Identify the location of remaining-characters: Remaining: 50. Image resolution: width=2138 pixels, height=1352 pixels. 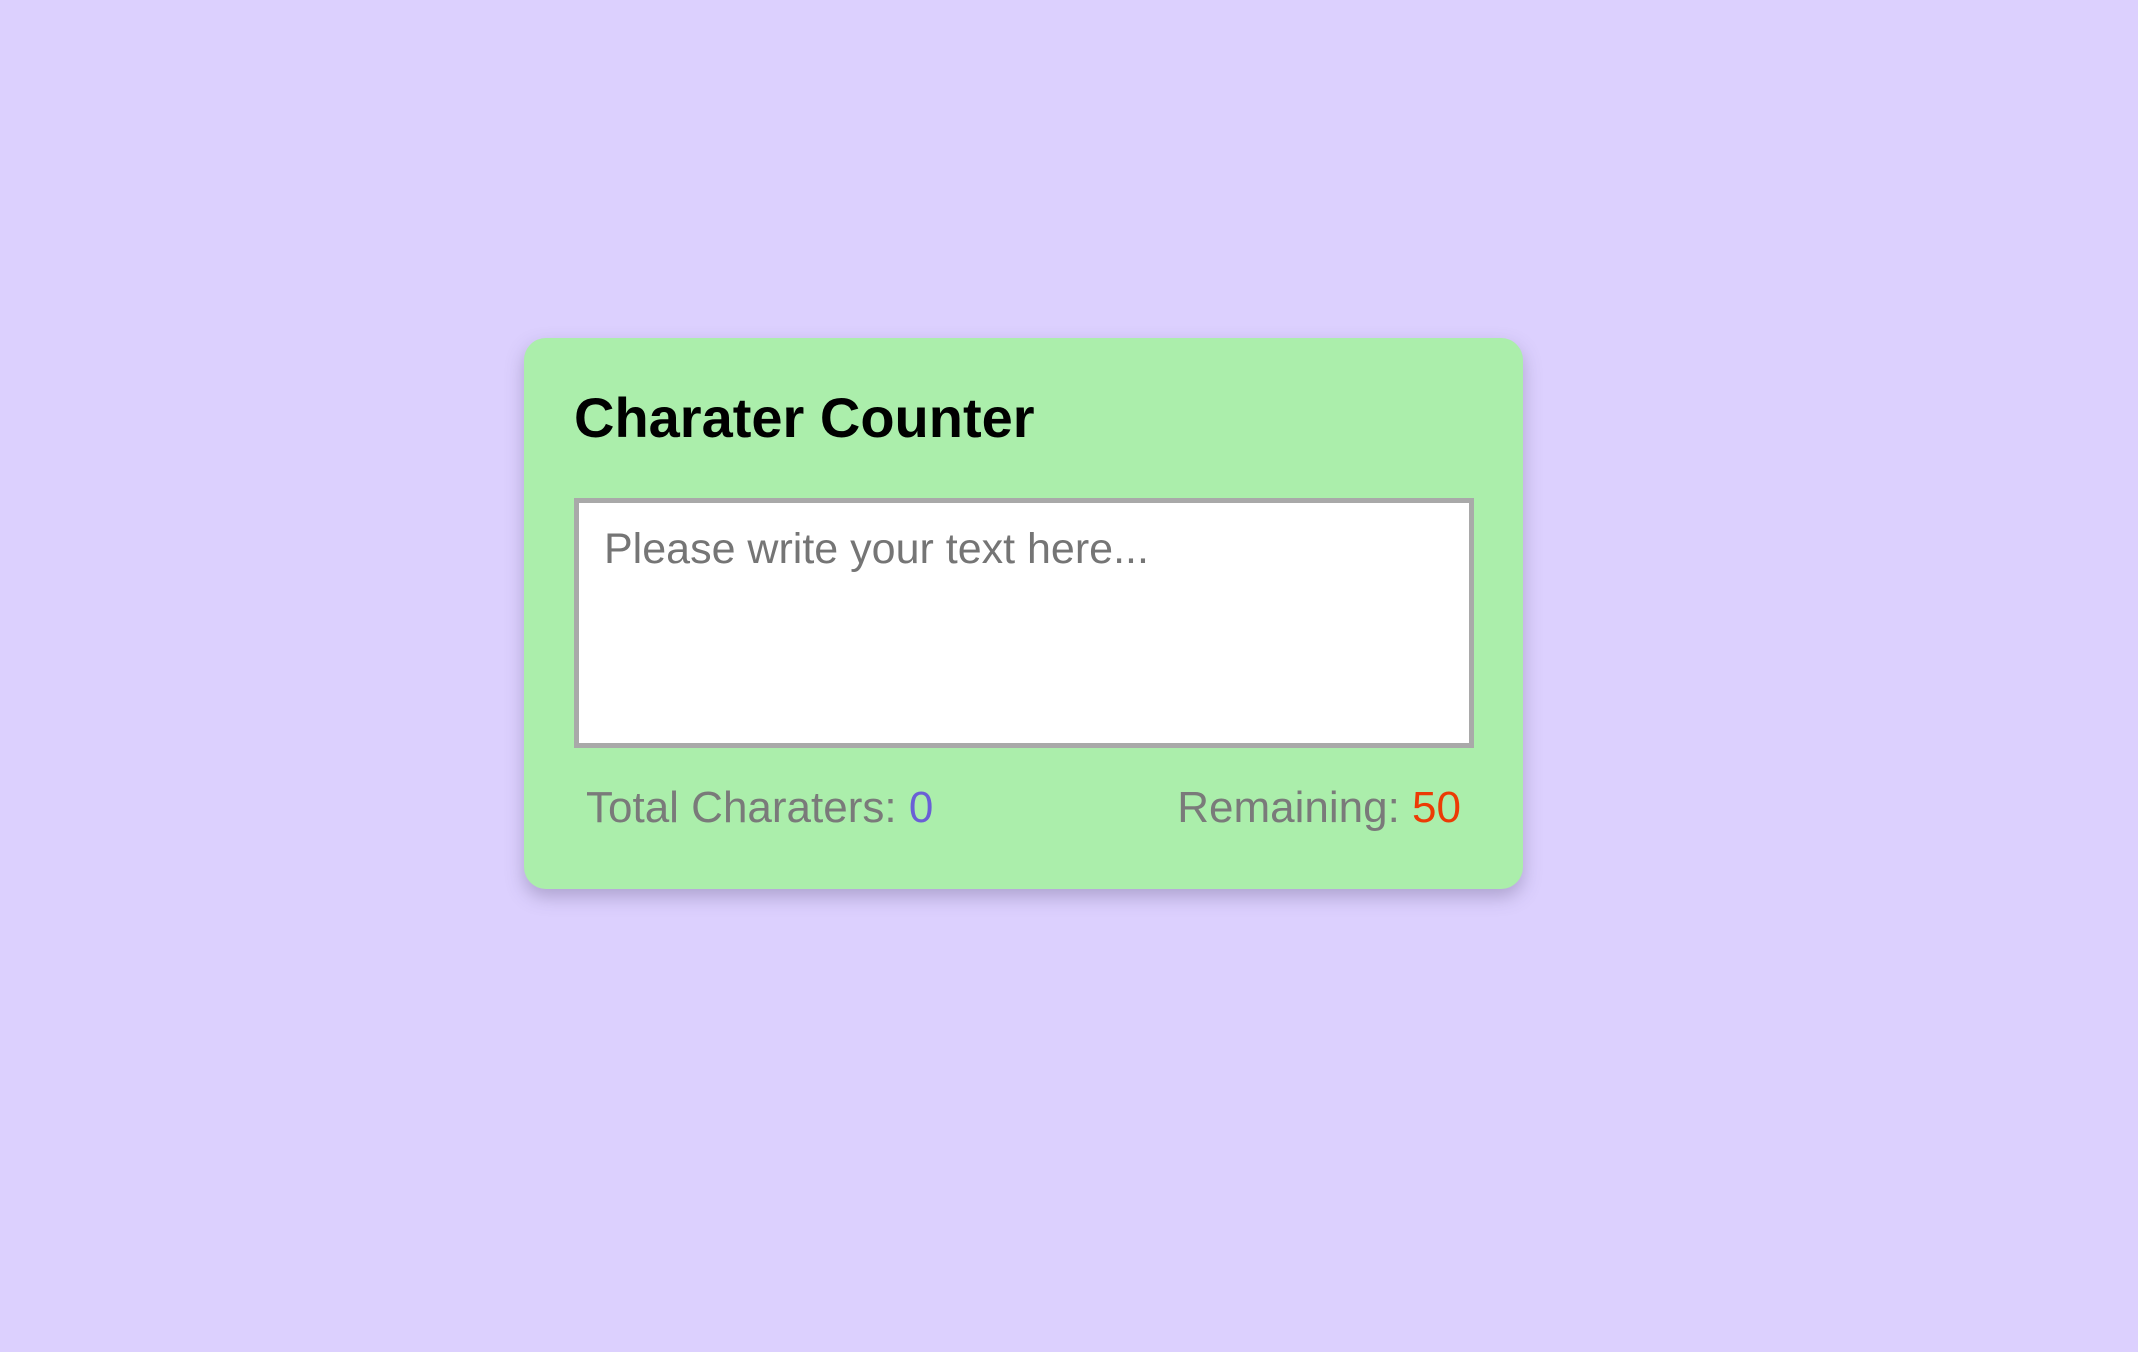
(1319, 808).